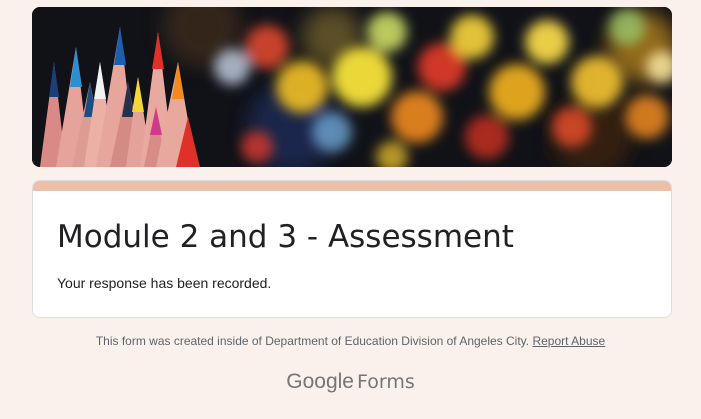  What do you see at coordinates (320, 381) in the screenshot?
I see `logo-brand-text: Google` at bounding box center [320, 381].